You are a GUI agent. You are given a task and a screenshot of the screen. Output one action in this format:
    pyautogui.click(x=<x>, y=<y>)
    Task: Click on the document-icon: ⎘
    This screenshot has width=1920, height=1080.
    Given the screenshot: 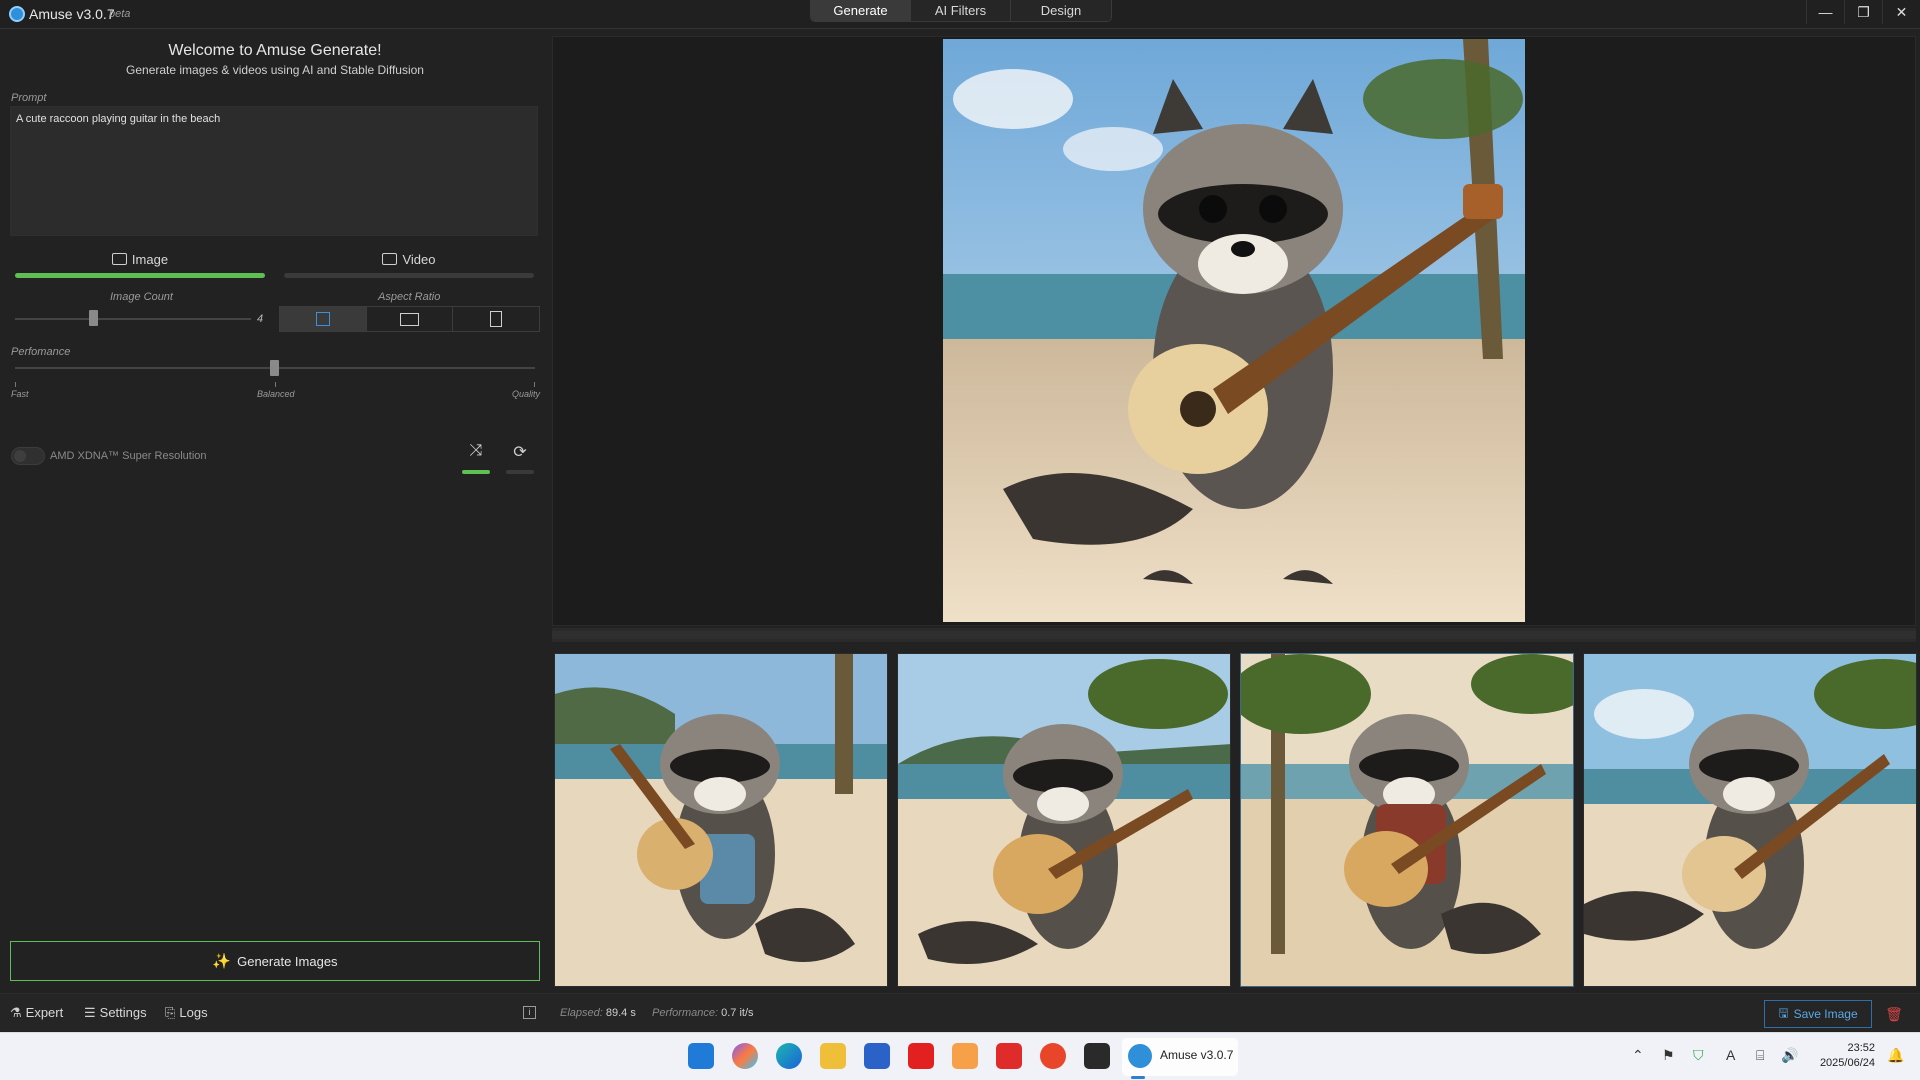 What is the action you would take?
    pyautogui.click(x=170, y=1012)
    